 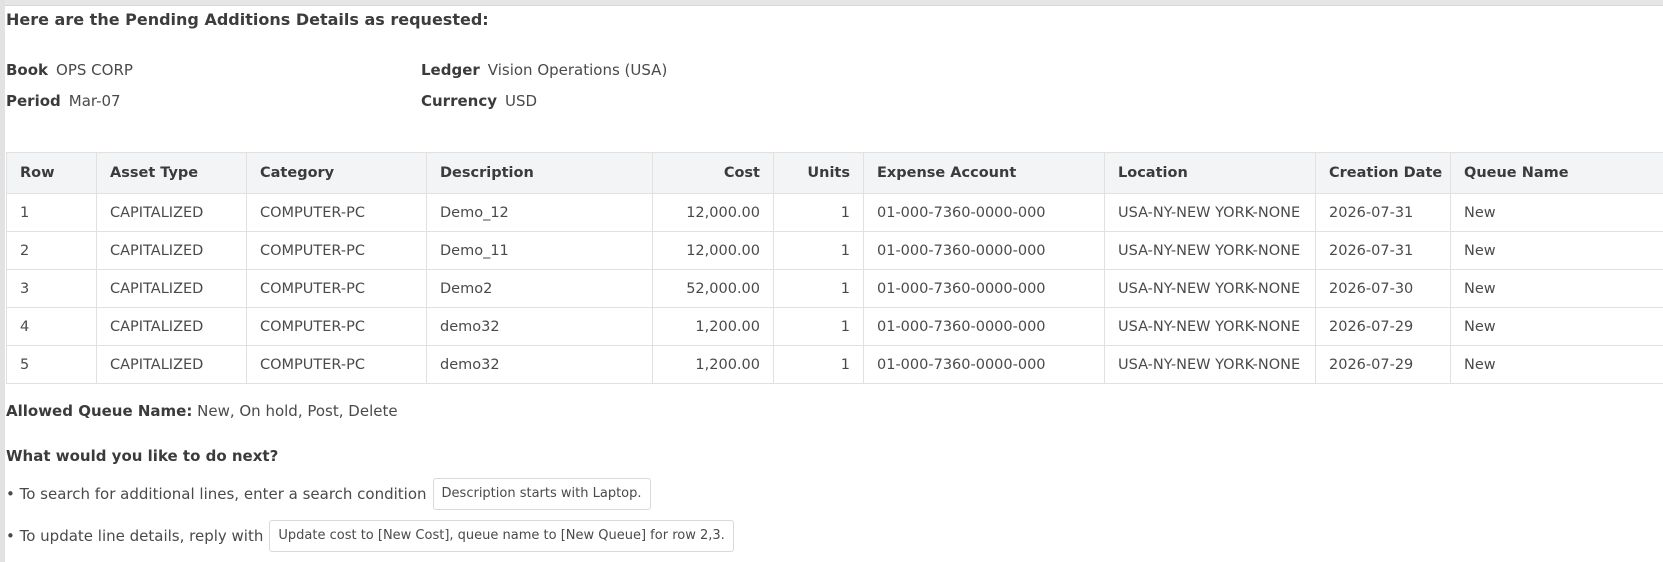 I want to click on column-header-row: Row, so click(x=51, y=173).